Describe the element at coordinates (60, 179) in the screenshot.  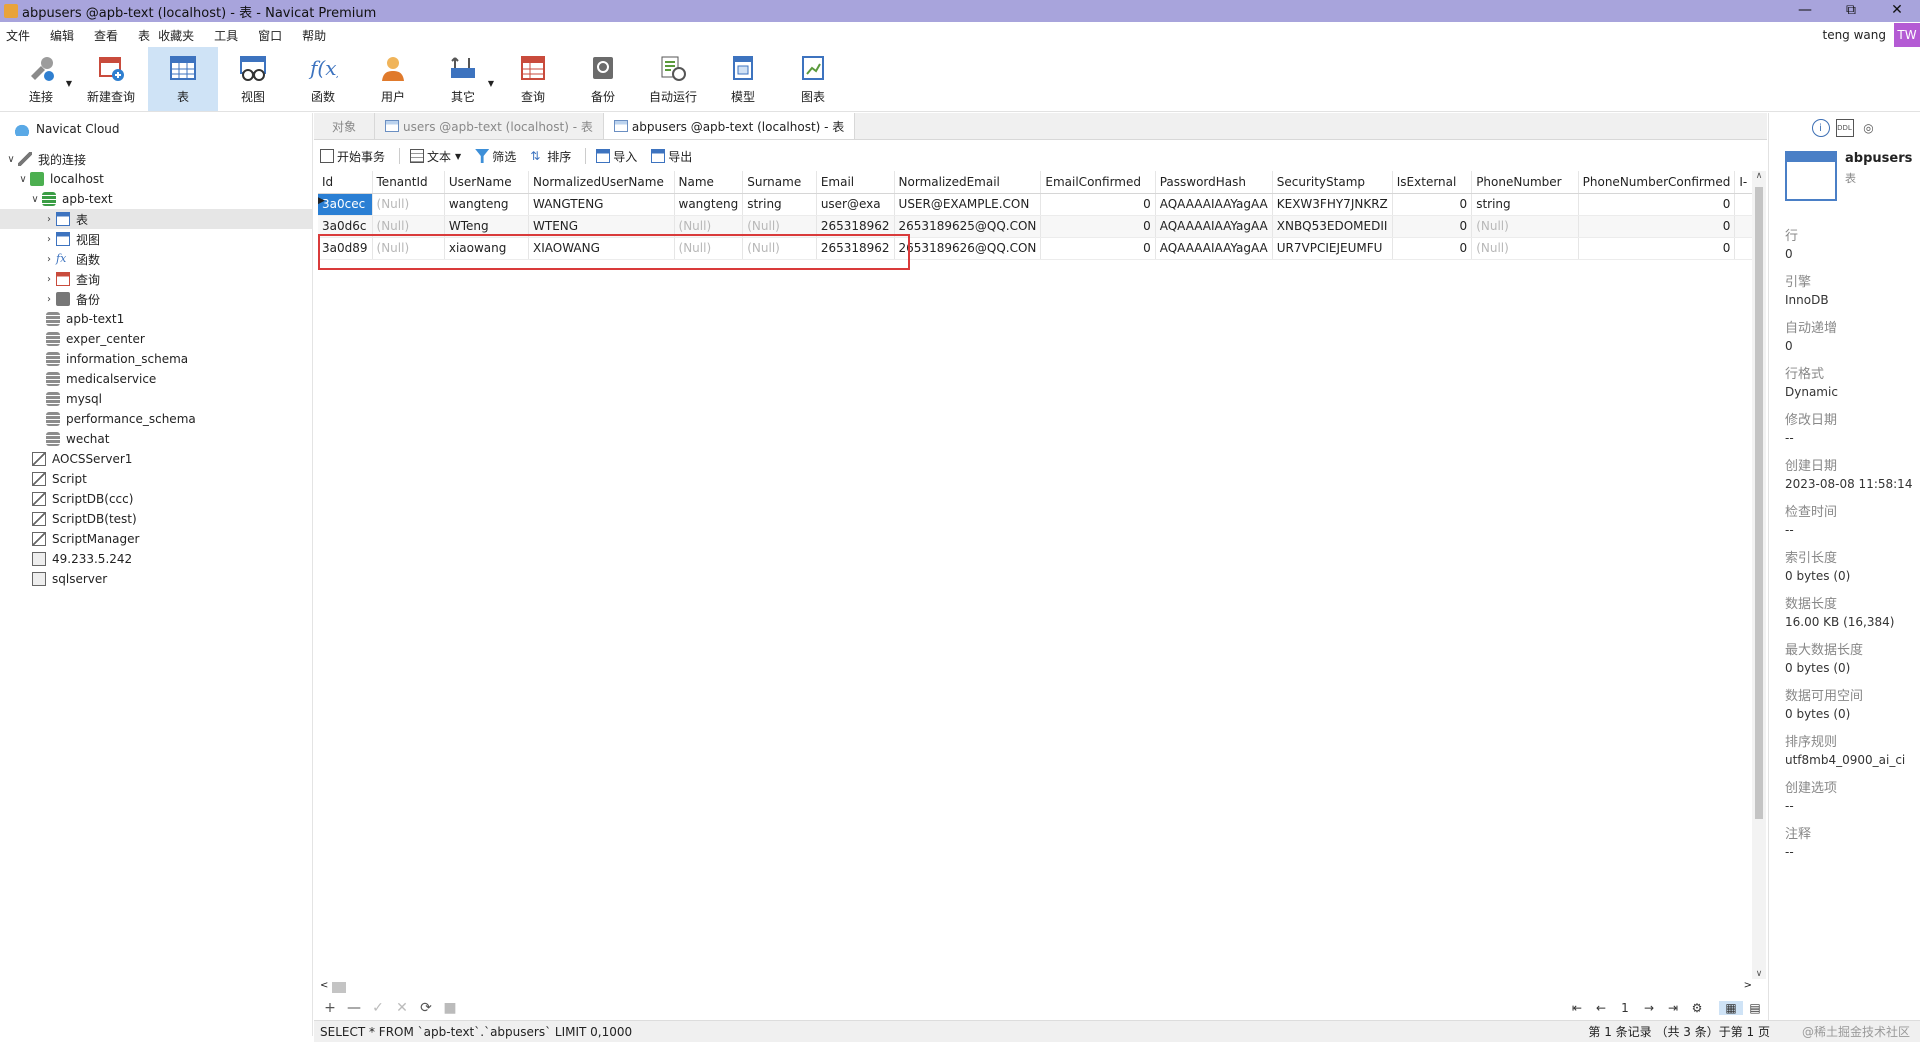
I see `tree-localhost: ∨ localhost` at that location.